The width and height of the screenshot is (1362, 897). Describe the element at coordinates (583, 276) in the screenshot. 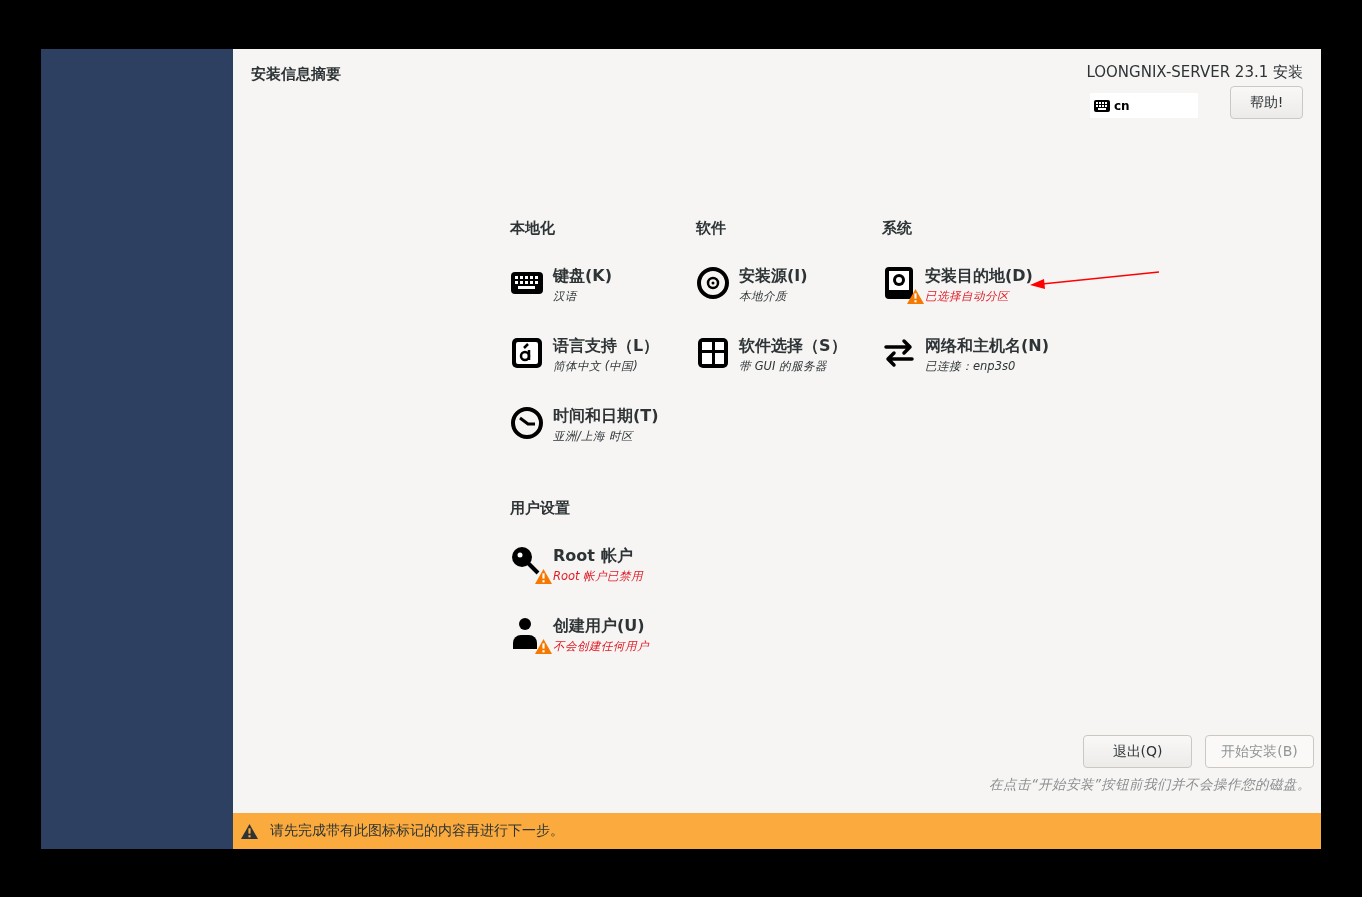

I see `spoke-title: 键盘(K)` at that location.